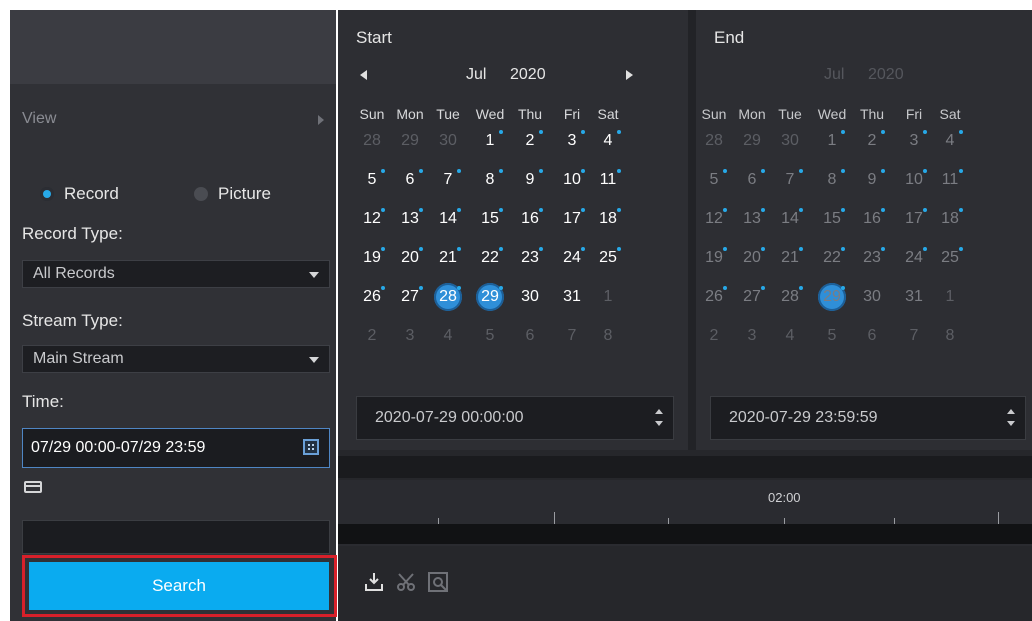 The width and height of the screenshot is (1032, 621). I want to click on spin-up-icon, so click(659, 411).